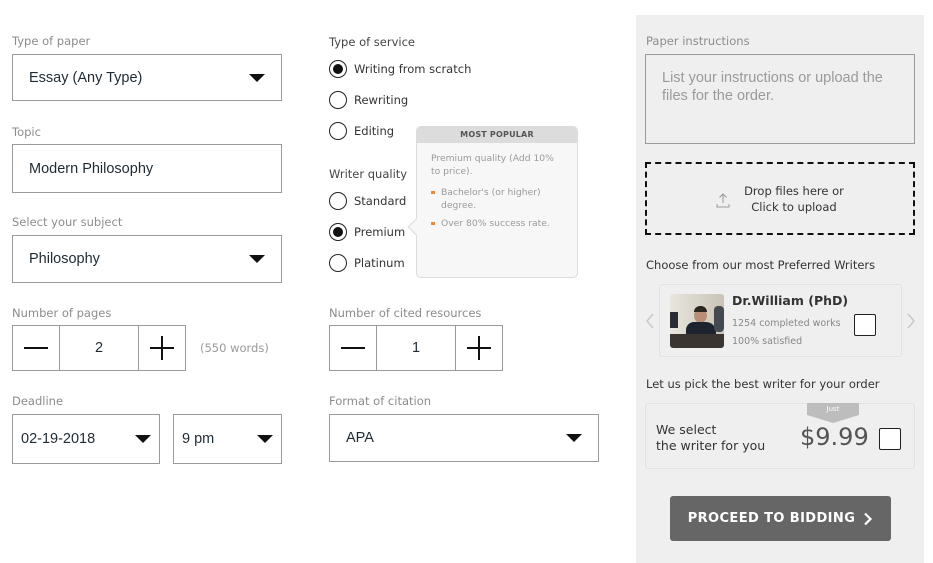 The image size is (933, 563). What do you see at coordinates (833, 409) in the screenshot?
I see `just-badge-text: Just` at bounding box center [833, 409].